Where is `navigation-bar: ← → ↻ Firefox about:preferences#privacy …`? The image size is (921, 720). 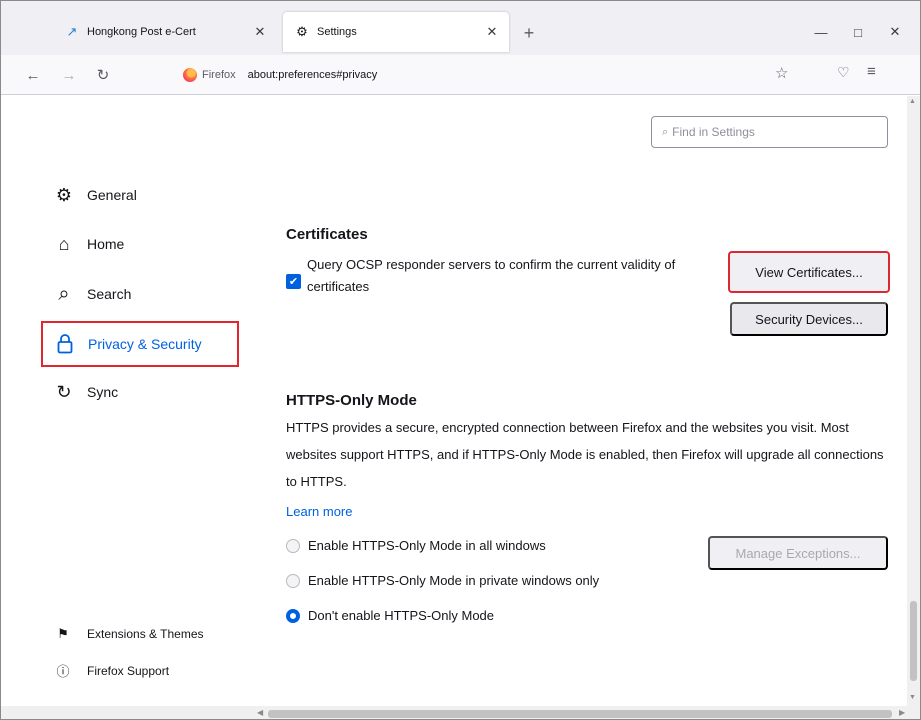
navigation-bar: ← → ↻ Firefox about:preferences#privacy … is located at coordinates (460, 75).